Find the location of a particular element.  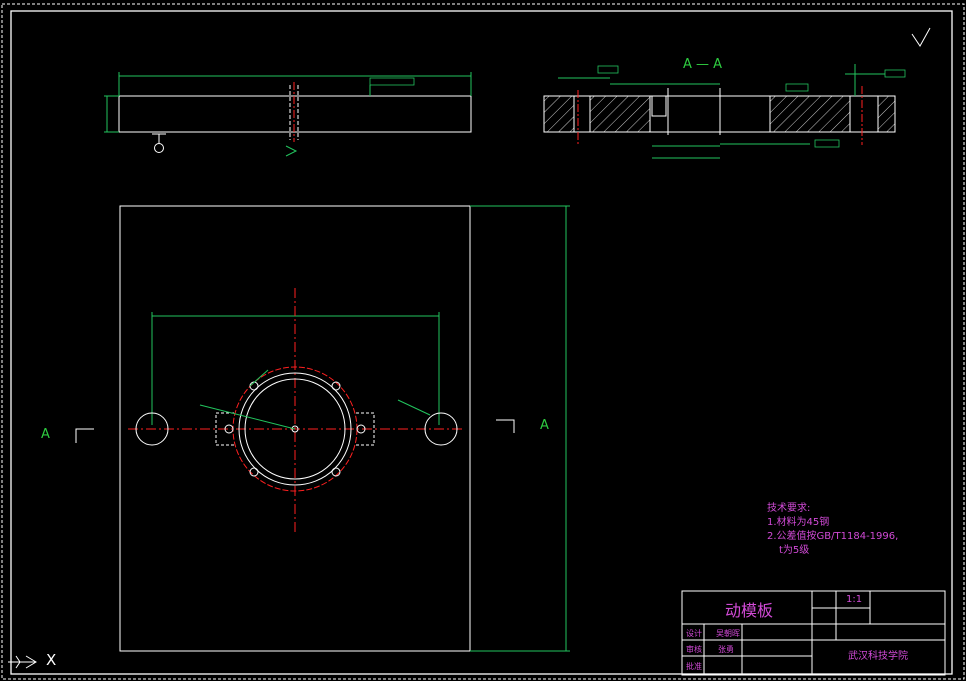

section-view-title: A — A is located at coordinates (703, 64).